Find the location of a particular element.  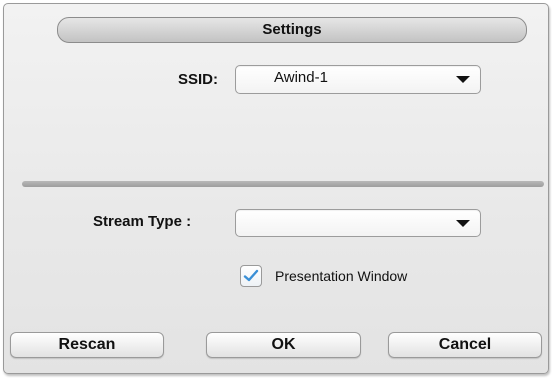

cancel-button: Cancel is located at coordinates (465, 345).